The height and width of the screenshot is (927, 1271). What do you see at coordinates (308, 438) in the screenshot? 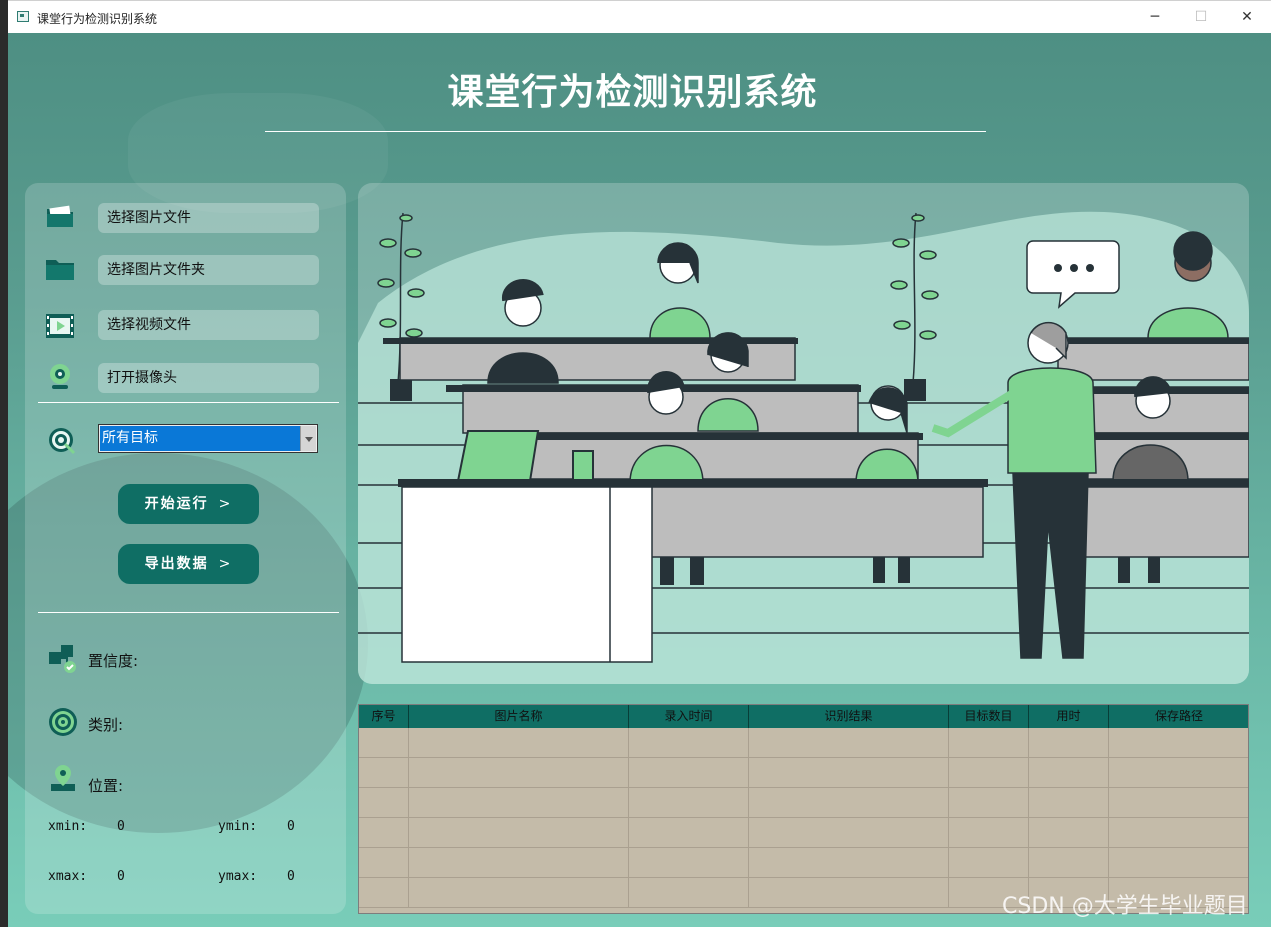
I see `chevron-down-icon` at bounding box center [308, 438].